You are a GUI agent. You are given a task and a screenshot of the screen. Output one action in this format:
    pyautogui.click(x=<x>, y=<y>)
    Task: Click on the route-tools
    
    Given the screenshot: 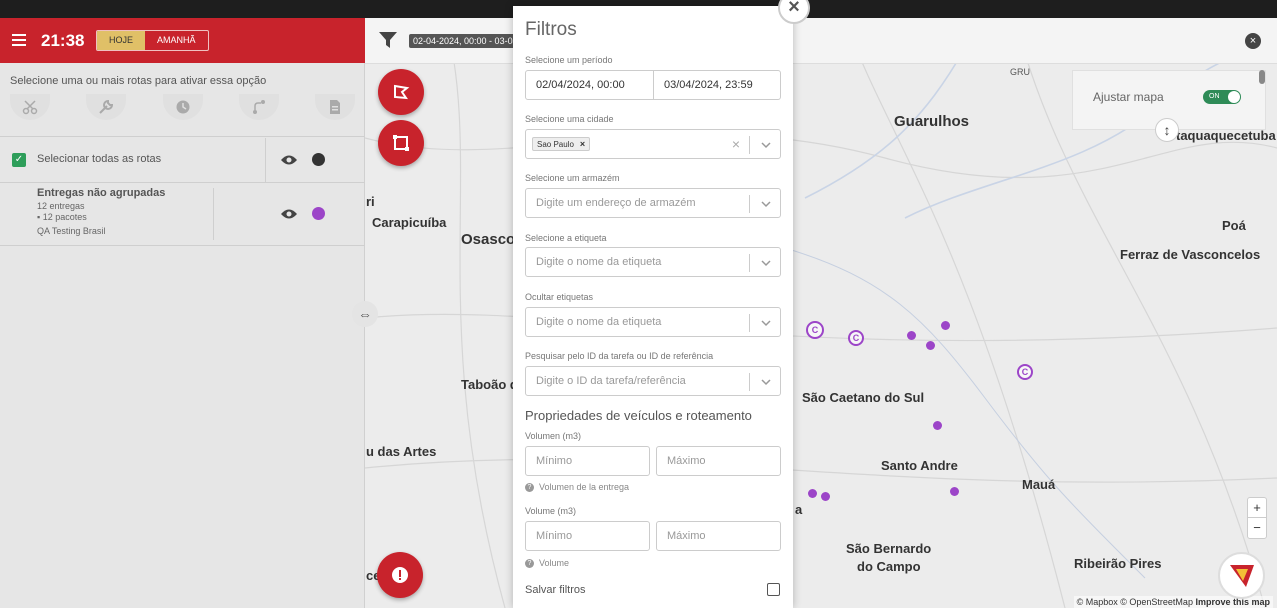 What is the action you would take?
    pyautogui.click(x=182, y=107)
    